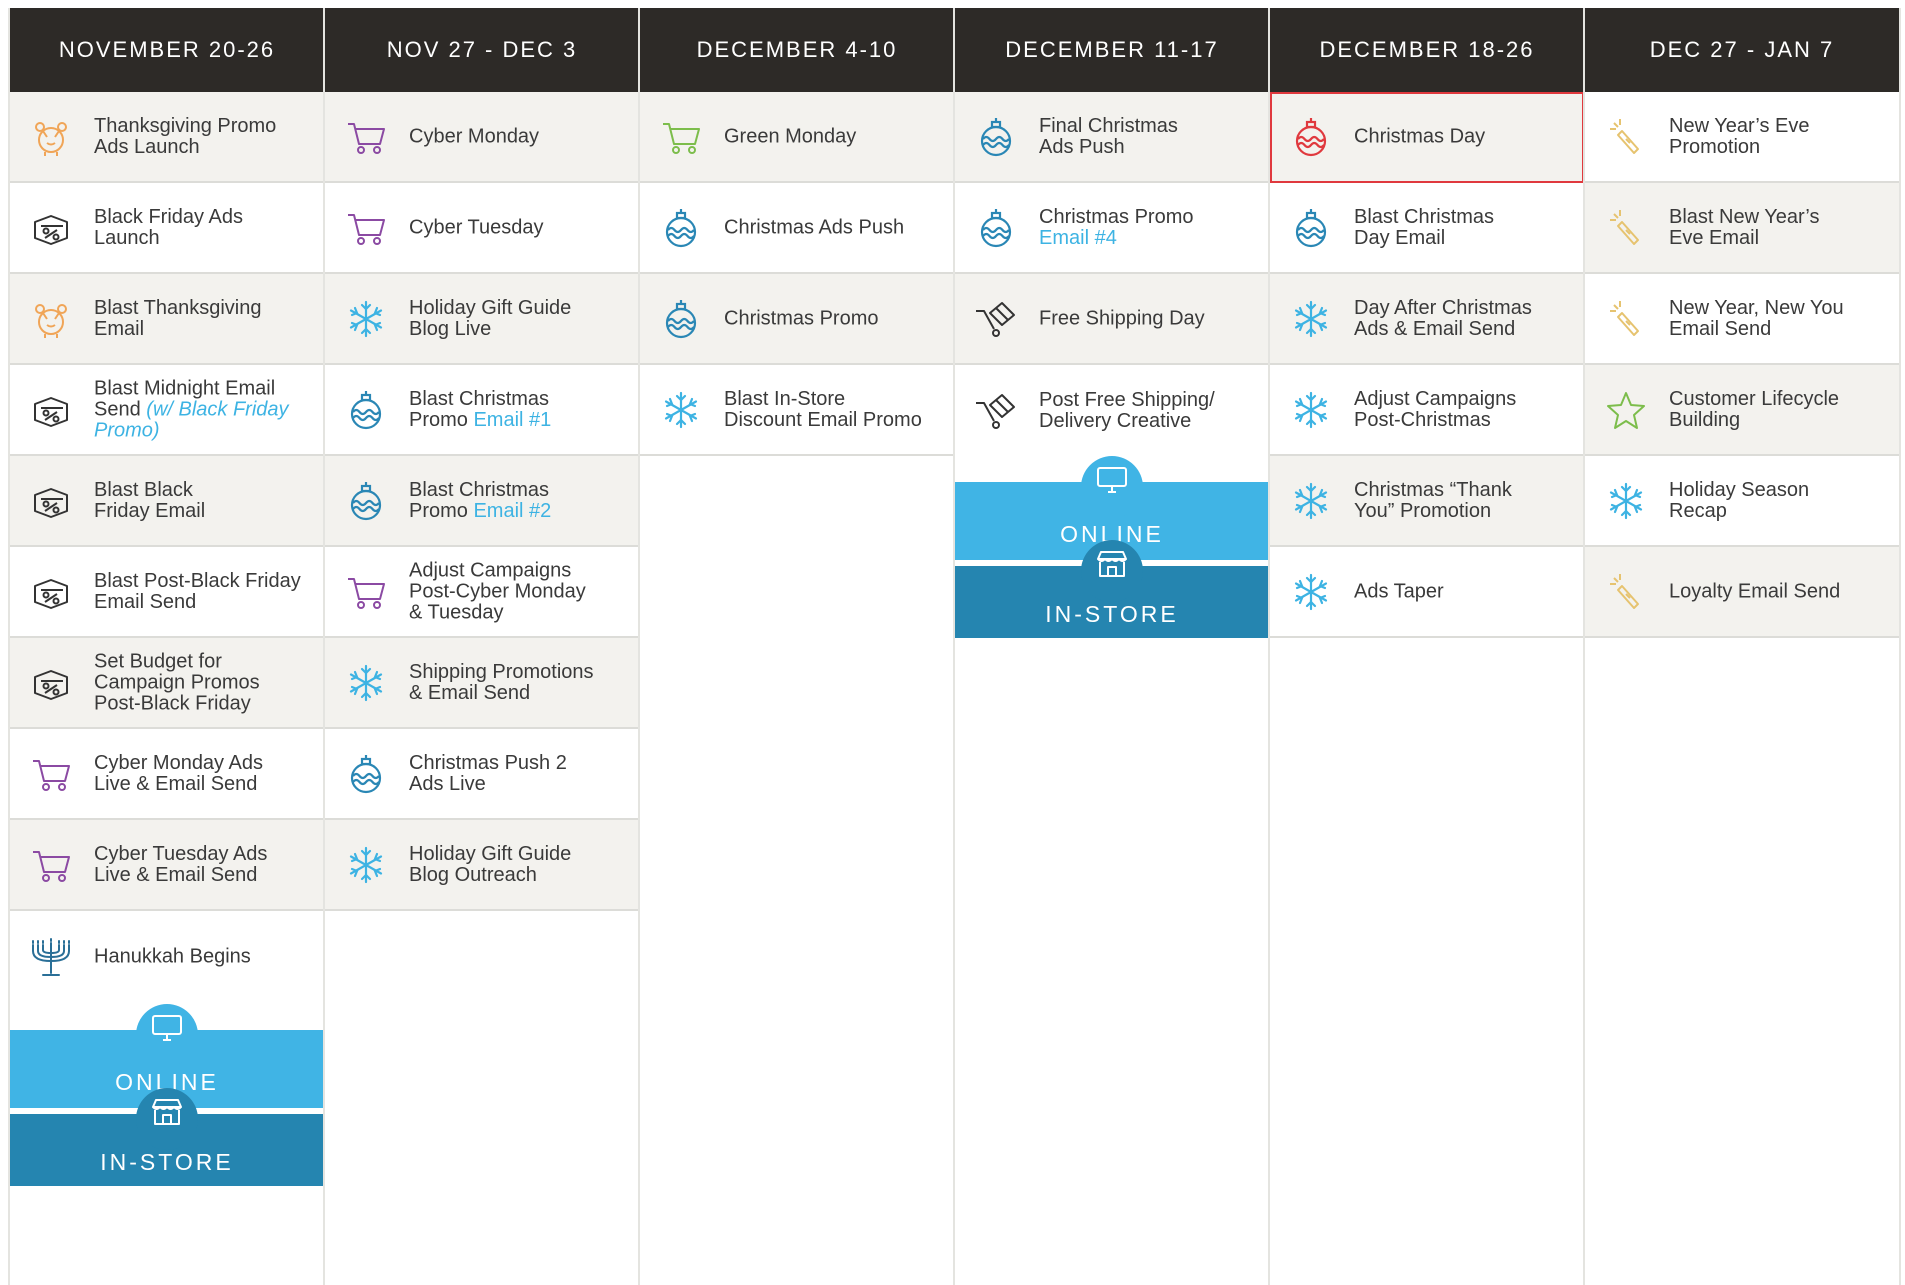 The image size is (1905, 1285). Describe the element at coordinates (482, 50) in the screenshot. I see `column-header: NOV 27 - DEC 3` at that location.